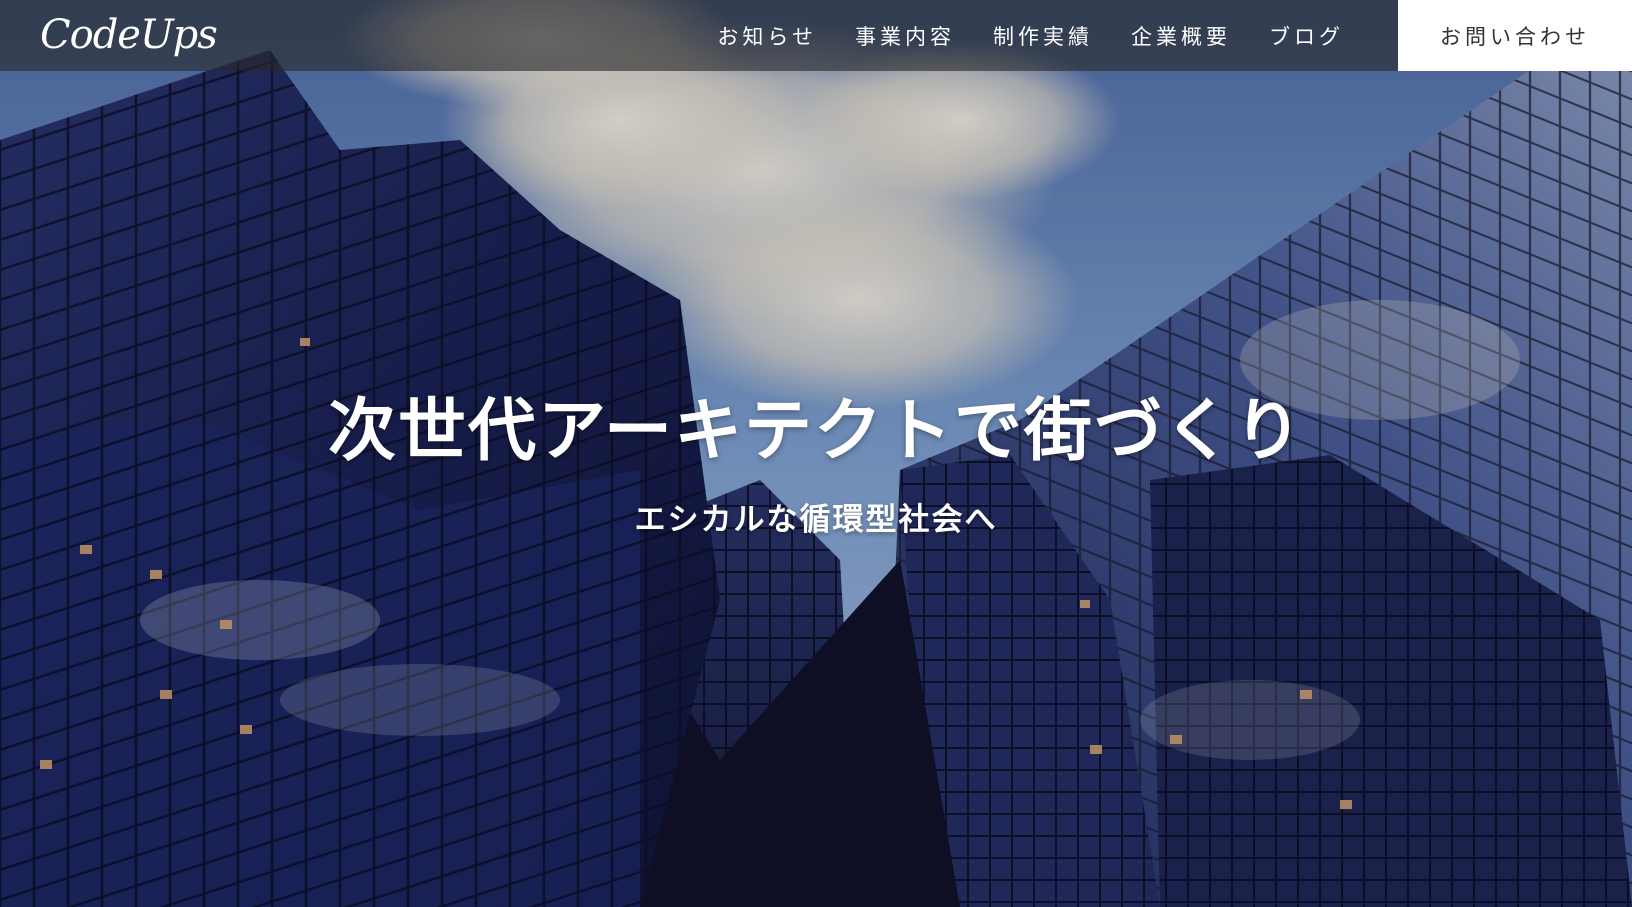  Describe the element at coordinates (1043, 36) in the screenshot. I see `nav-item-works: 制作実績` at that location.